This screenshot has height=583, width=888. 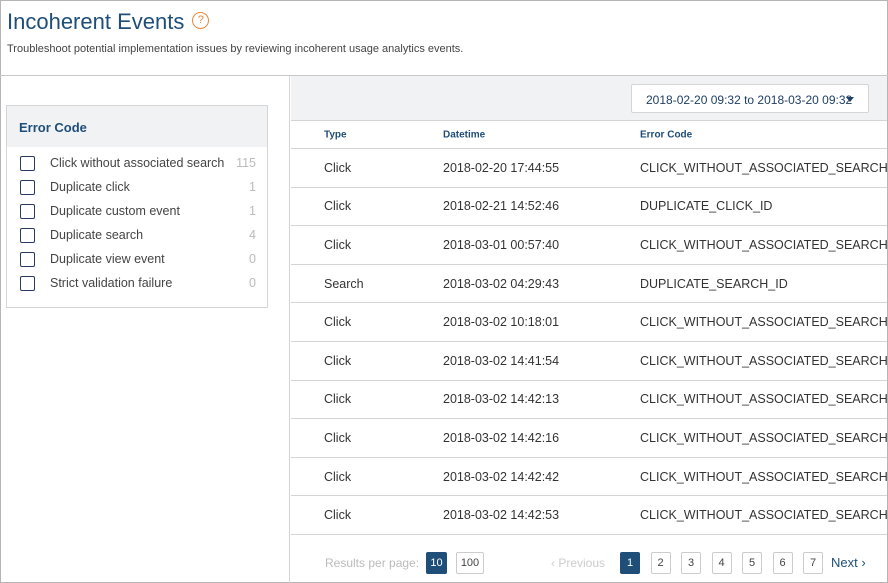 I want to click on cell-datetime: 2018-02-20 17:44:55, so click(x=501, y=167).